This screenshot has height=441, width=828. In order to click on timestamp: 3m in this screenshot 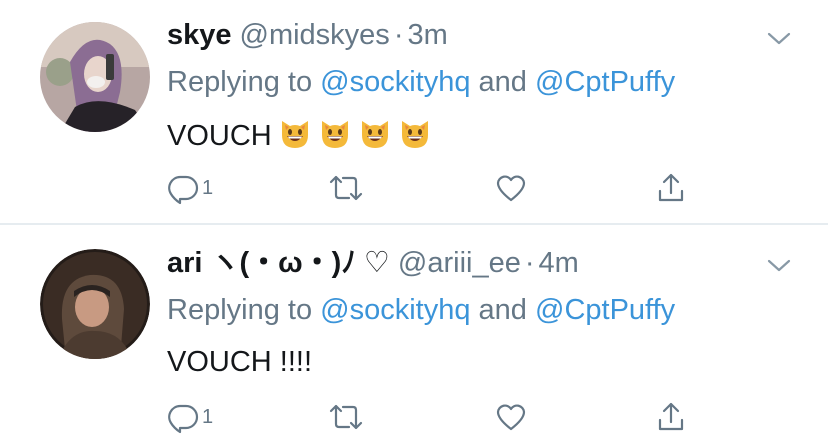, I will do `click(427, 35)`.